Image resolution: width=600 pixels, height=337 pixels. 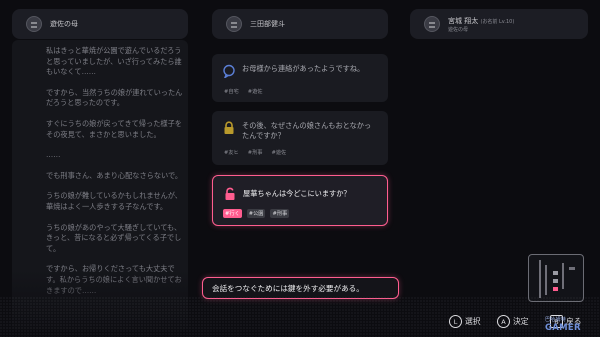 I want to click on a-button-icon: A, so click(x=503, y=321).